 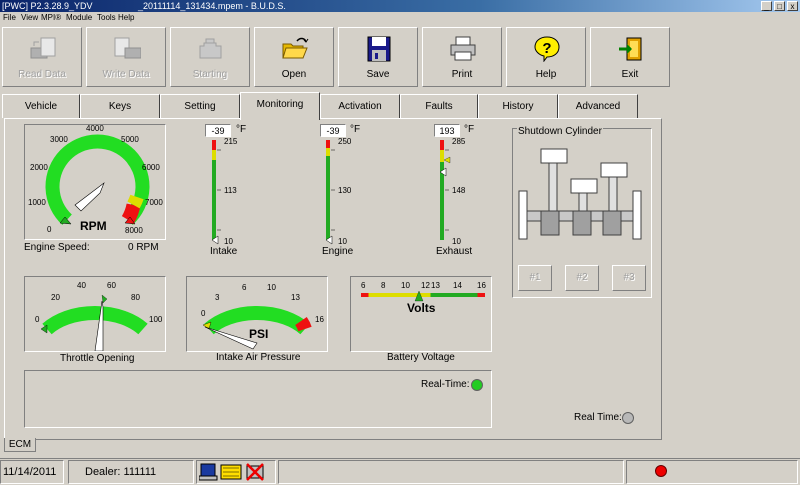 I want to click on pressure-tick-13: 13, so click(x=295, y=297).